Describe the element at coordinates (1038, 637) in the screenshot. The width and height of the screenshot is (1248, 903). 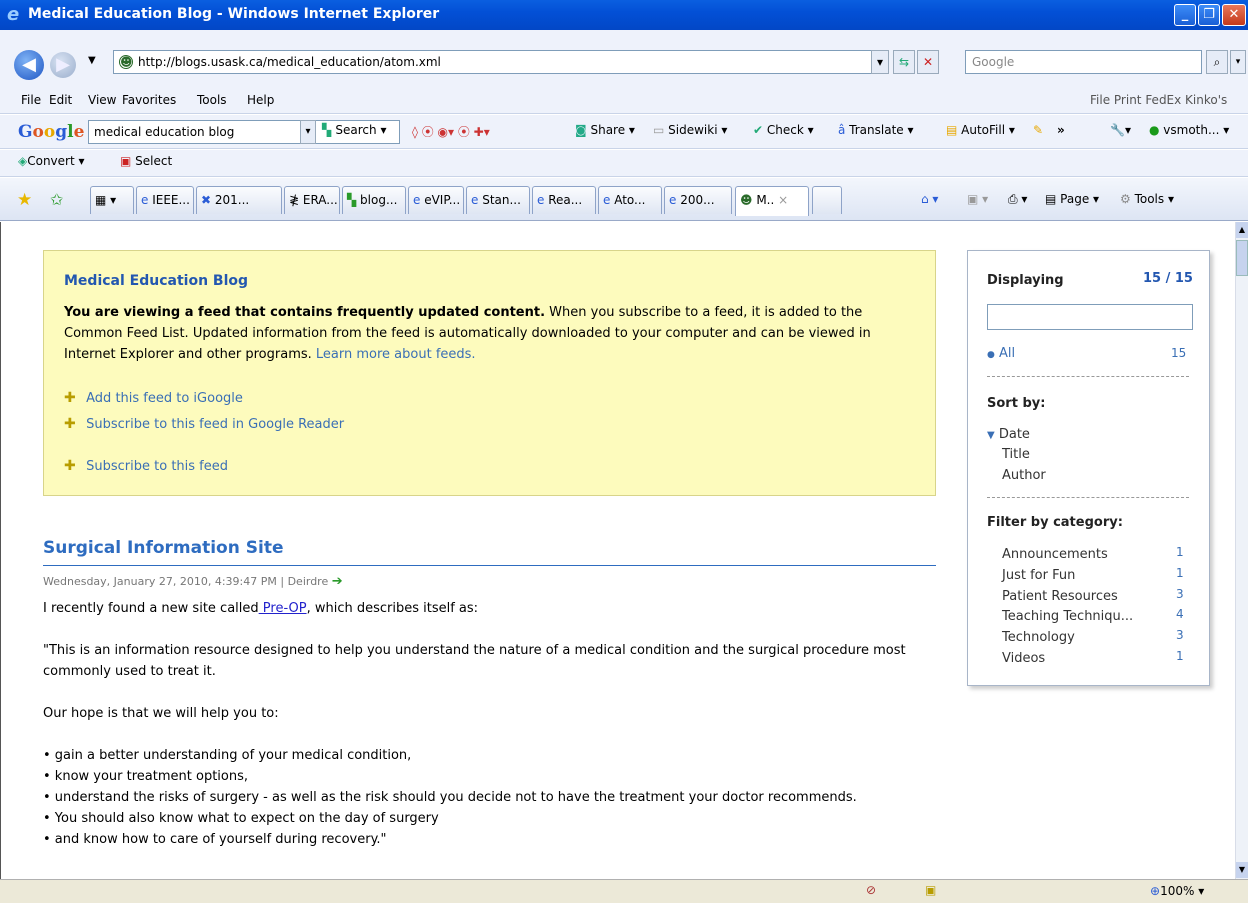
I see `category-technology: Technology` at that location.